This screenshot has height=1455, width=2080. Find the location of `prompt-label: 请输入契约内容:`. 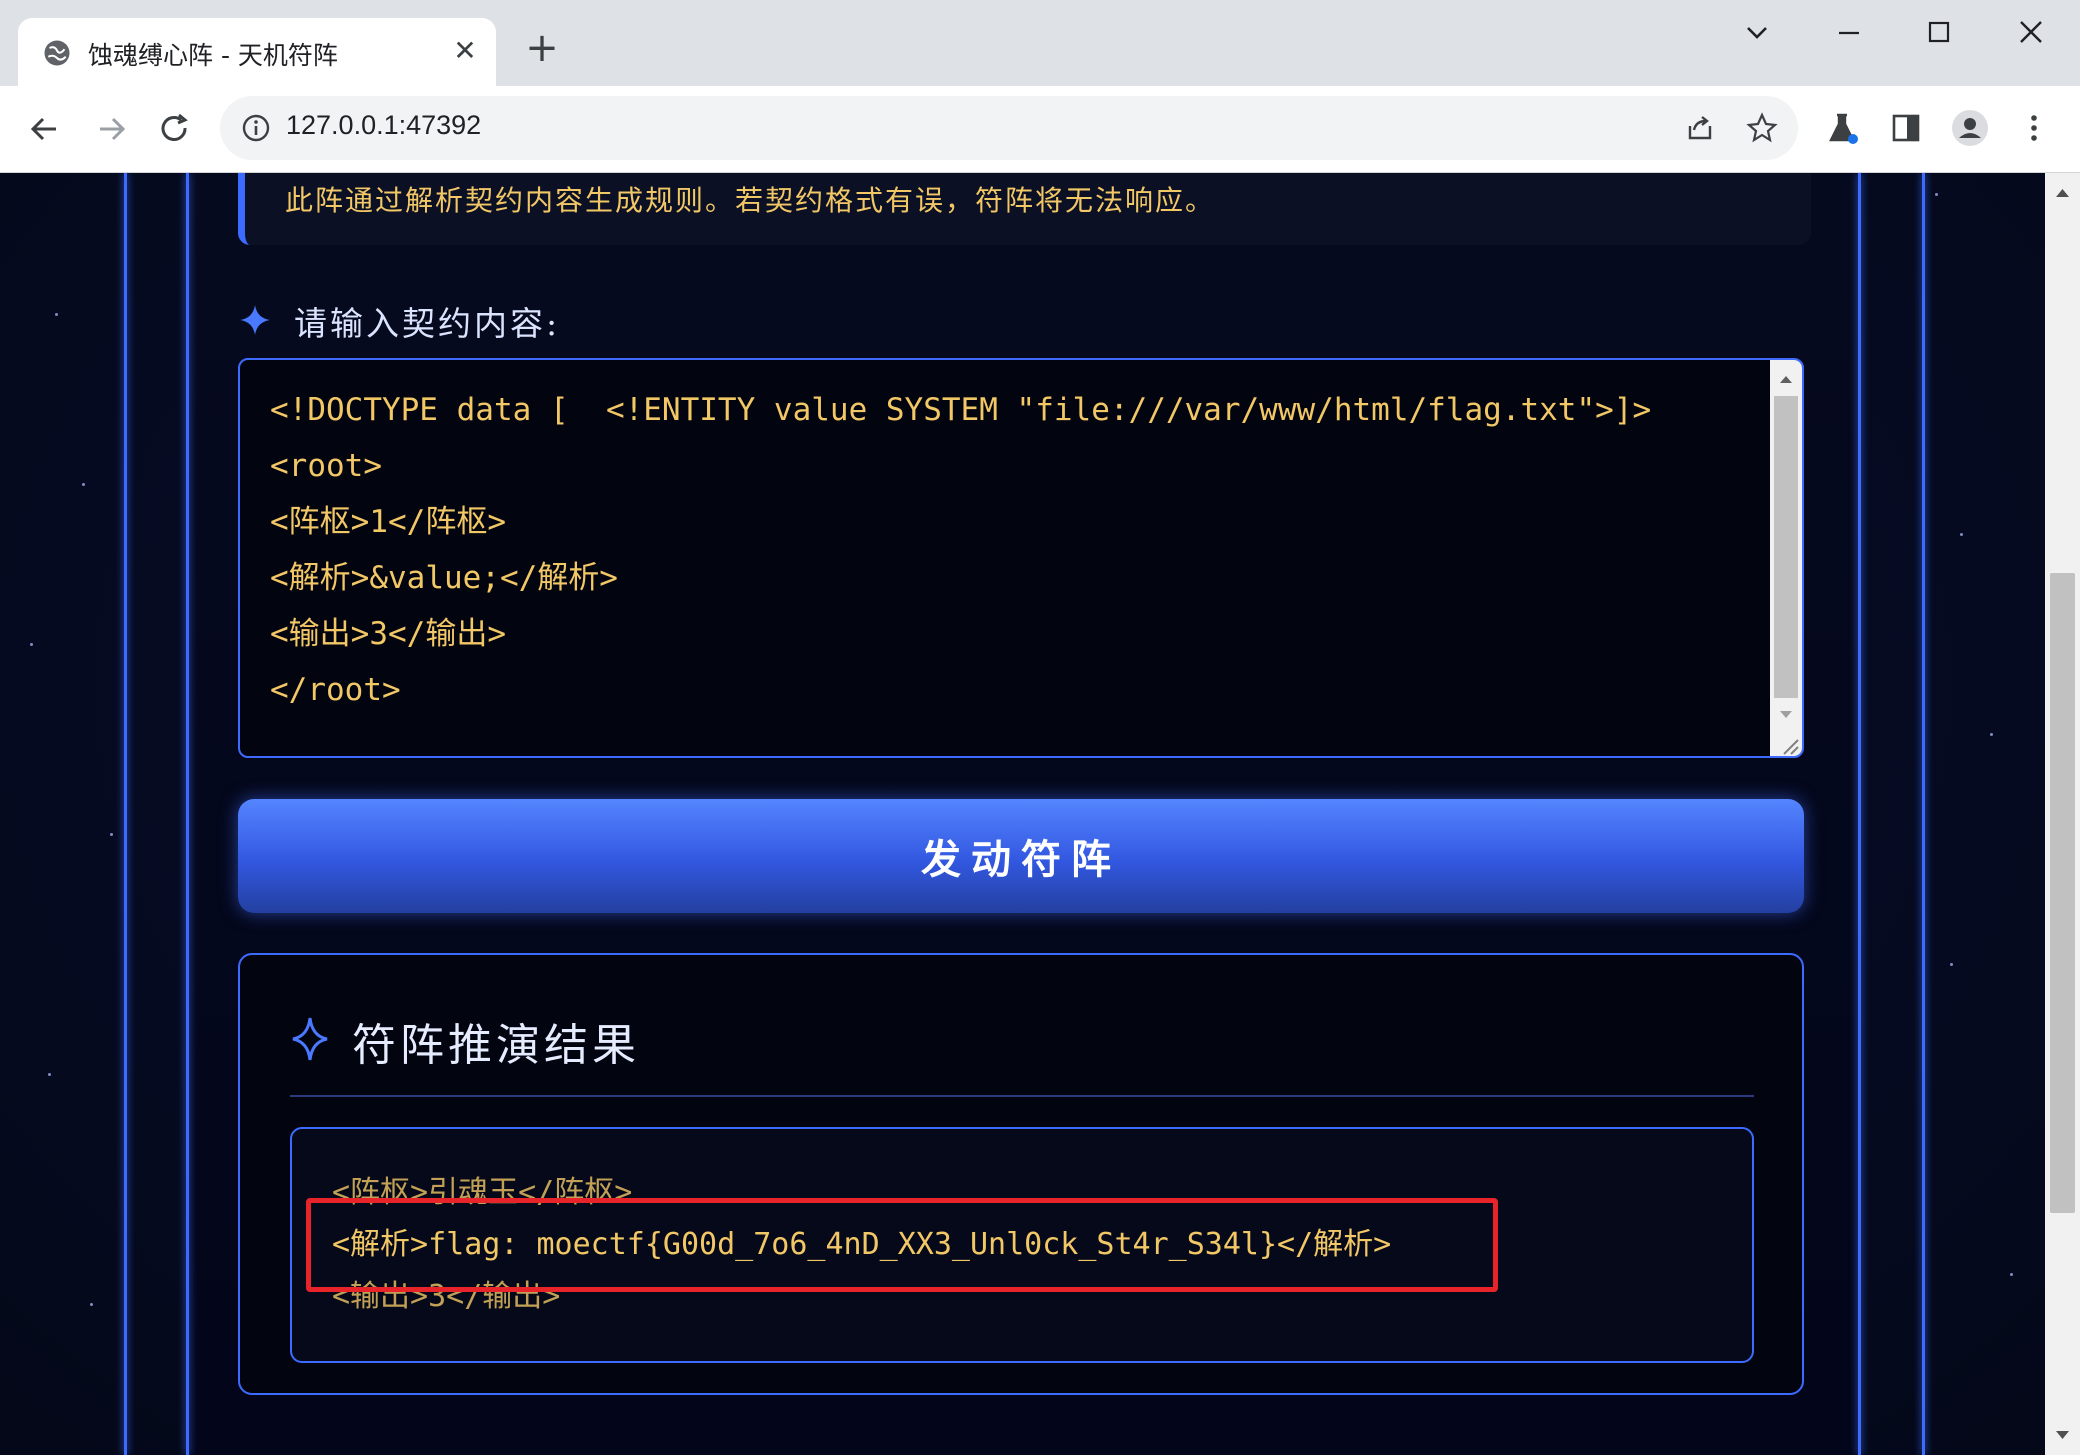

prompt-label: 请输入契约内容: is located at coordinates (427, 323).